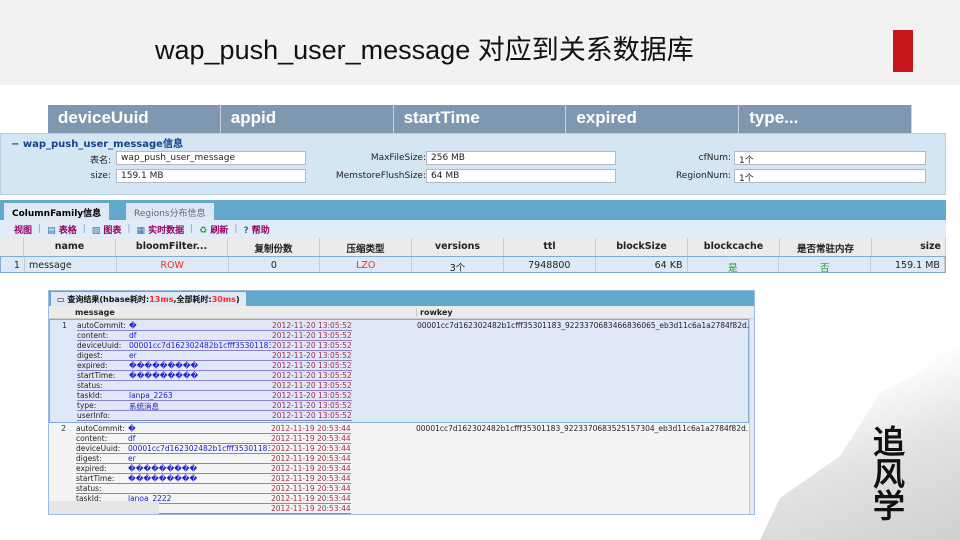 Image resolution: width=960 pixels, height=540 pixels. I want to click on query-result-tab: ▭ 查询结果(hbase耗时:13ms,全部耗时:30ms), so click(148, 299).